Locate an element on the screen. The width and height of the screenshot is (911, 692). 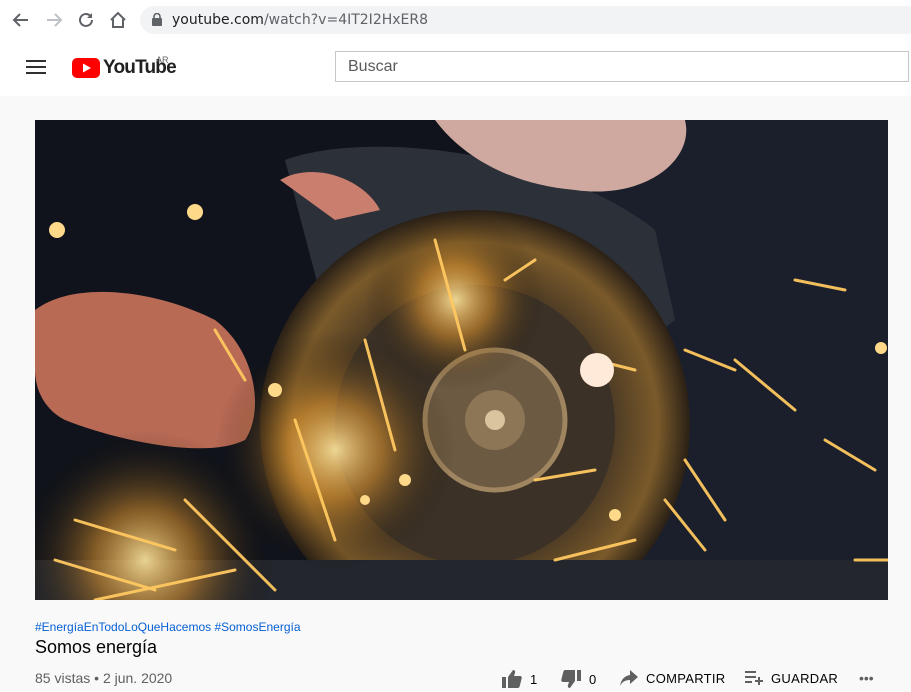
youtube-header: YouTube AR Buscar is located at coordinates (455, 68).